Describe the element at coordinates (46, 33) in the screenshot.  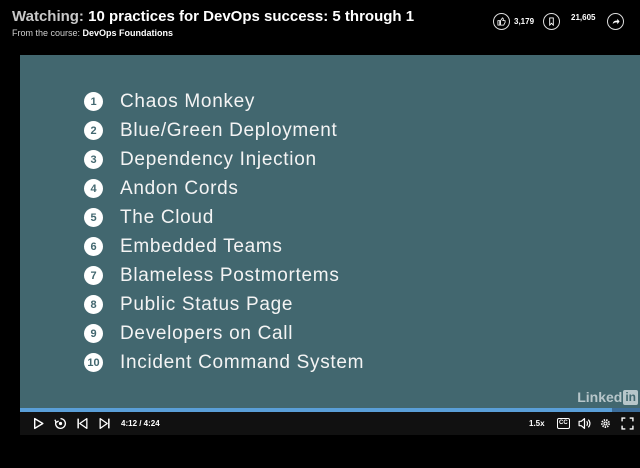
I see `course-prefix: From the course:` at that location.